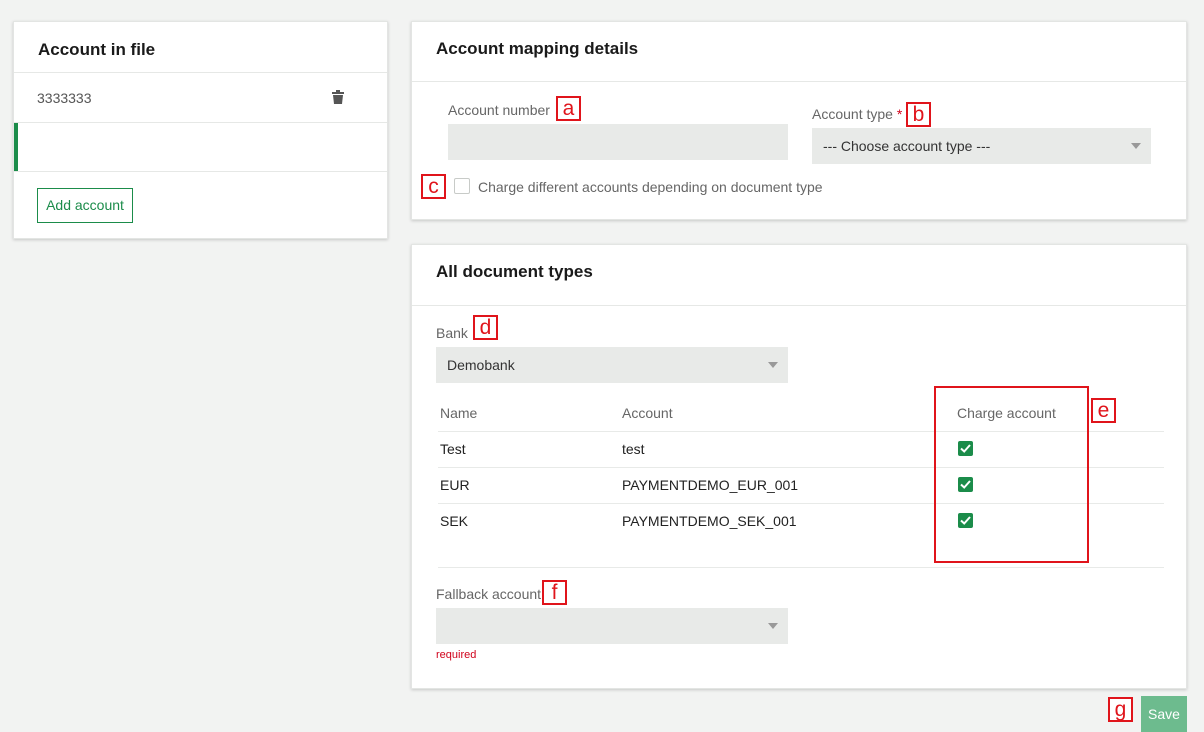  Describe the element at coordinates (568, 108) in the screenshot. I see `annotation-a: a` at that location.